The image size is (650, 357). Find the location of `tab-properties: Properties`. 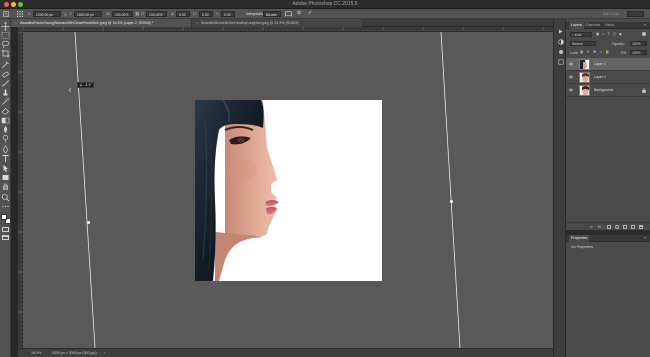

tab-properties: Properties is located at coordinates (579, 238).